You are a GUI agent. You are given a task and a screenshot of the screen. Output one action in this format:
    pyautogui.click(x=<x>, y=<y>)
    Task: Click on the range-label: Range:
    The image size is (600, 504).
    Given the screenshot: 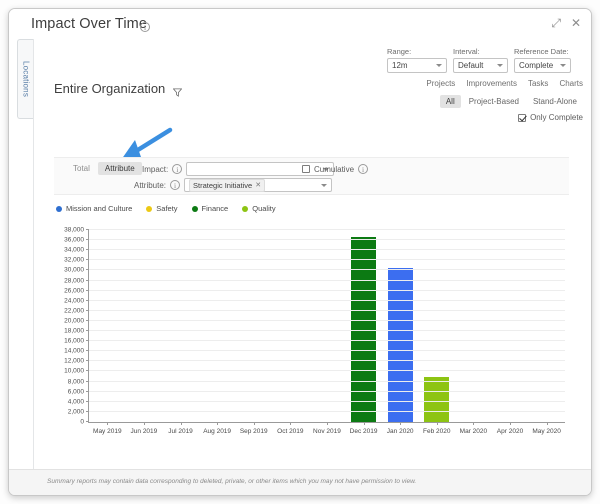 What is the action you would take?
    pyautogui.click(x=399, y=51)
    